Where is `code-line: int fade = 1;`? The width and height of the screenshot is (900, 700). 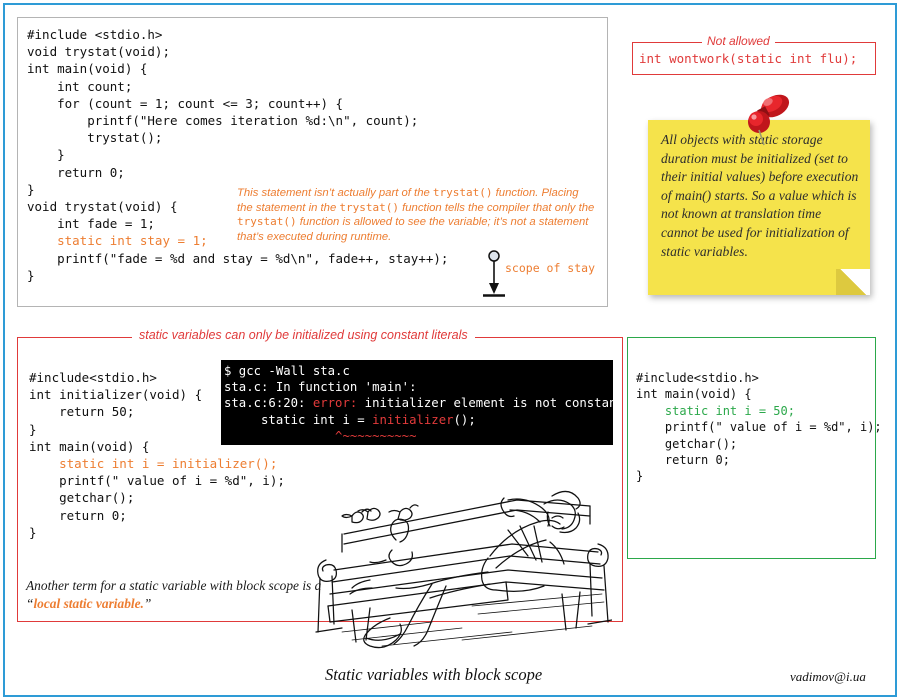 code-line: int fade = 1; is located at coordinates (91, 224).